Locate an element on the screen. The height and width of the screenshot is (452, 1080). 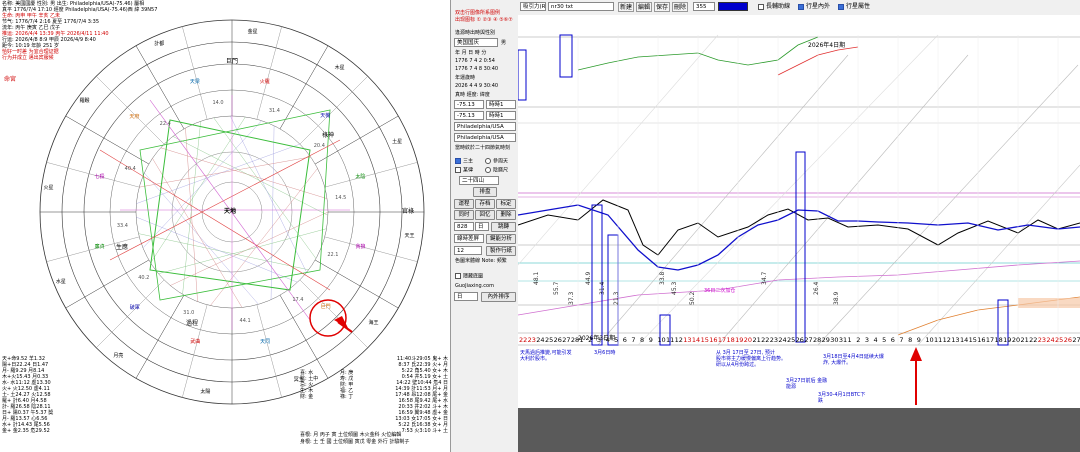
analyze-button: 鍵能分析 is located at coordinates (501, 239).